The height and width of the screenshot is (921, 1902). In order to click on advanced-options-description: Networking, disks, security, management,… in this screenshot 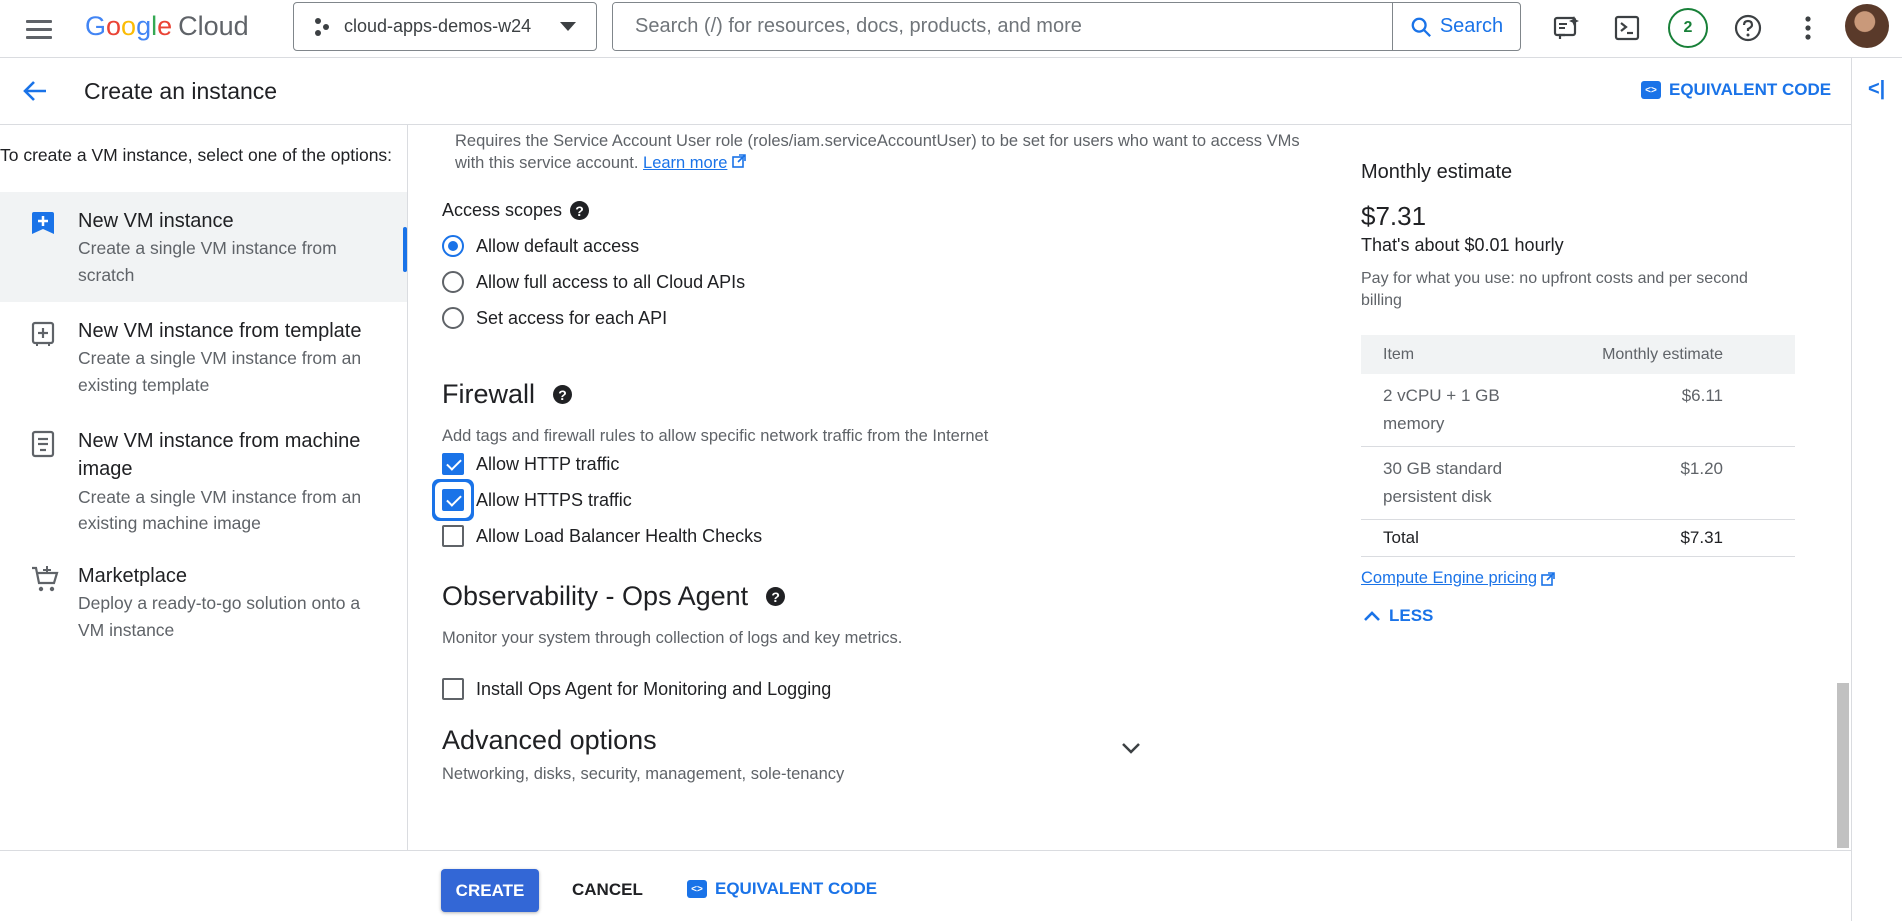, I will do `click(643, 774)`.